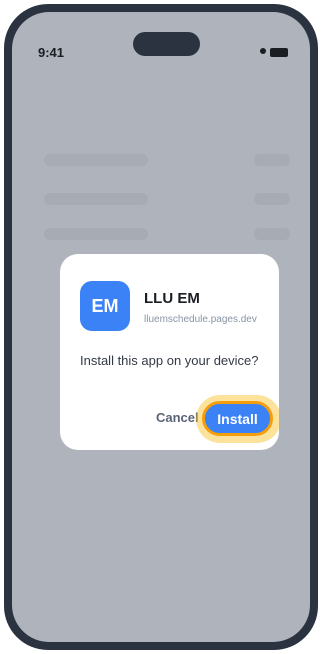 This screenshot has width=322, height=654. What do you see at coordinates (166, 44) in the screenshot?
I see `dynamic-island` at bounding box center [166, 44].